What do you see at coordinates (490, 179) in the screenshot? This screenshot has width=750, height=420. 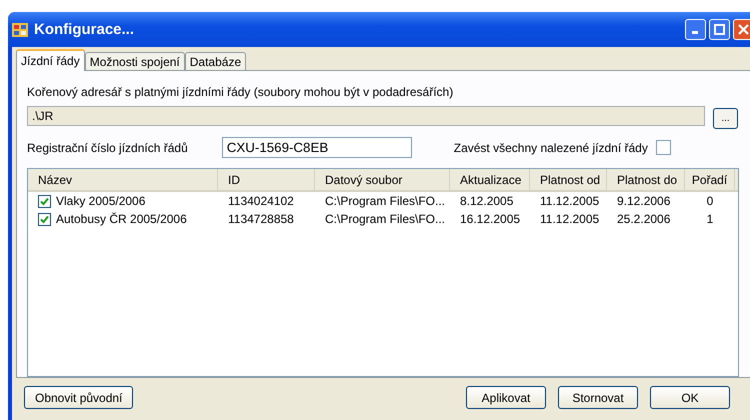 I see `column-header: Aktualizace` at bounding box center [490, 179].